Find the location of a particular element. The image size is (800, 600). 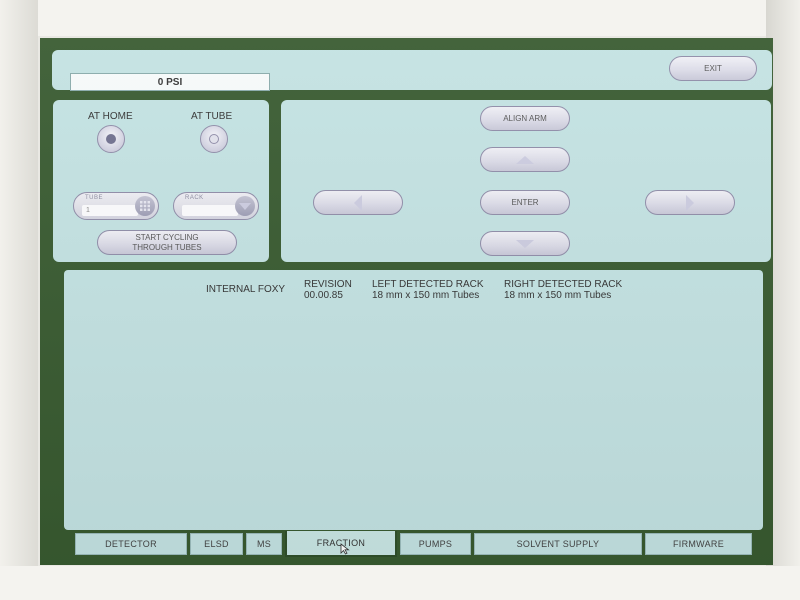

revision-value: 00.00.85 is located at coordinates (323, 295).